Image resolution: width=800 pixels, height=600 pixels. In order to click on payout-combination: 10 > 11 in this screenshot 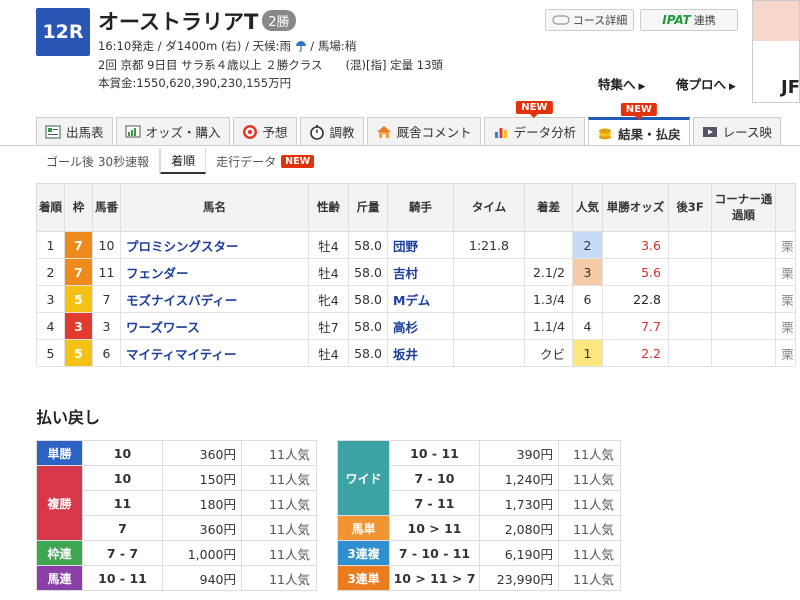, I will do `click(434, 528)`.